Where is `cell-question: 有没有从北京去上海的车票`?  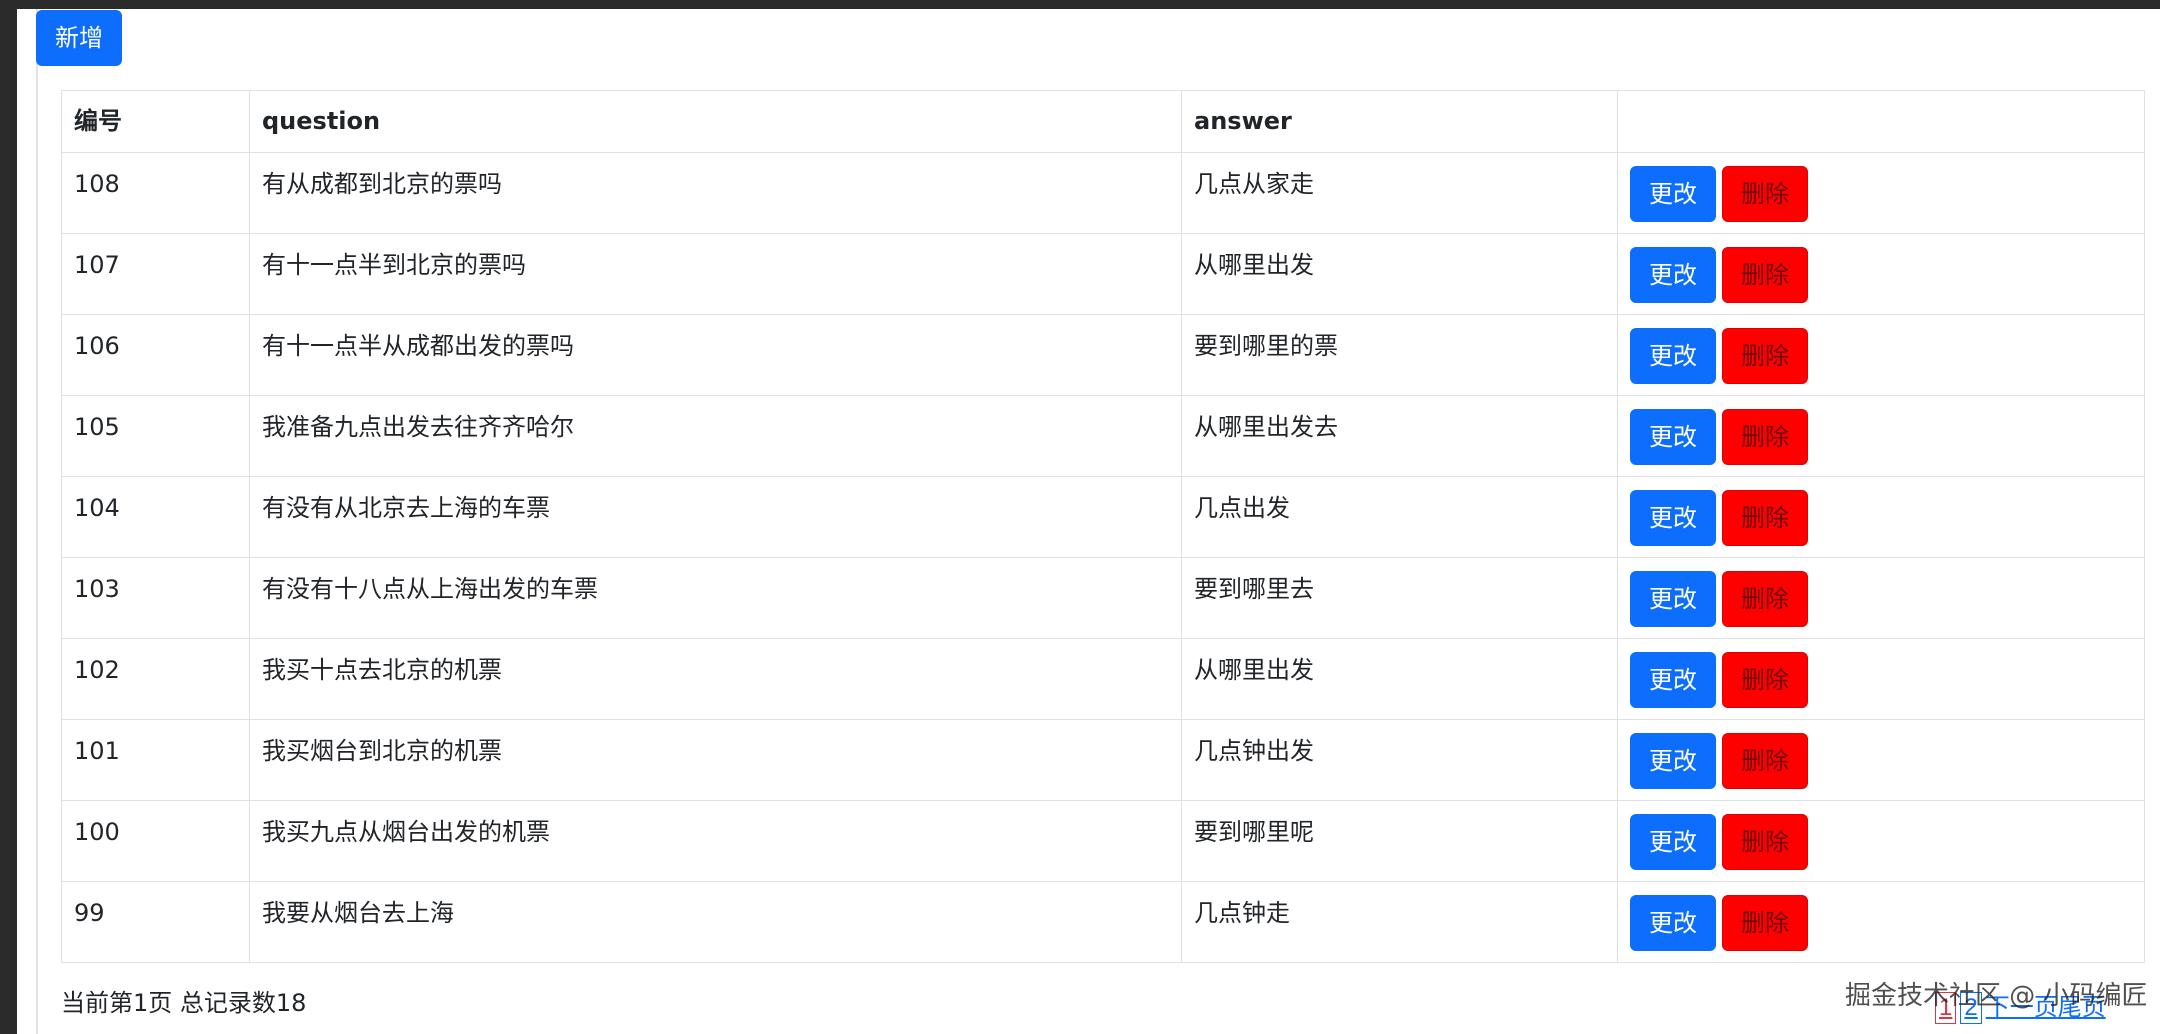
cell-question: 有没有从北京去上海的车票 is located at coordinates (715, 517).